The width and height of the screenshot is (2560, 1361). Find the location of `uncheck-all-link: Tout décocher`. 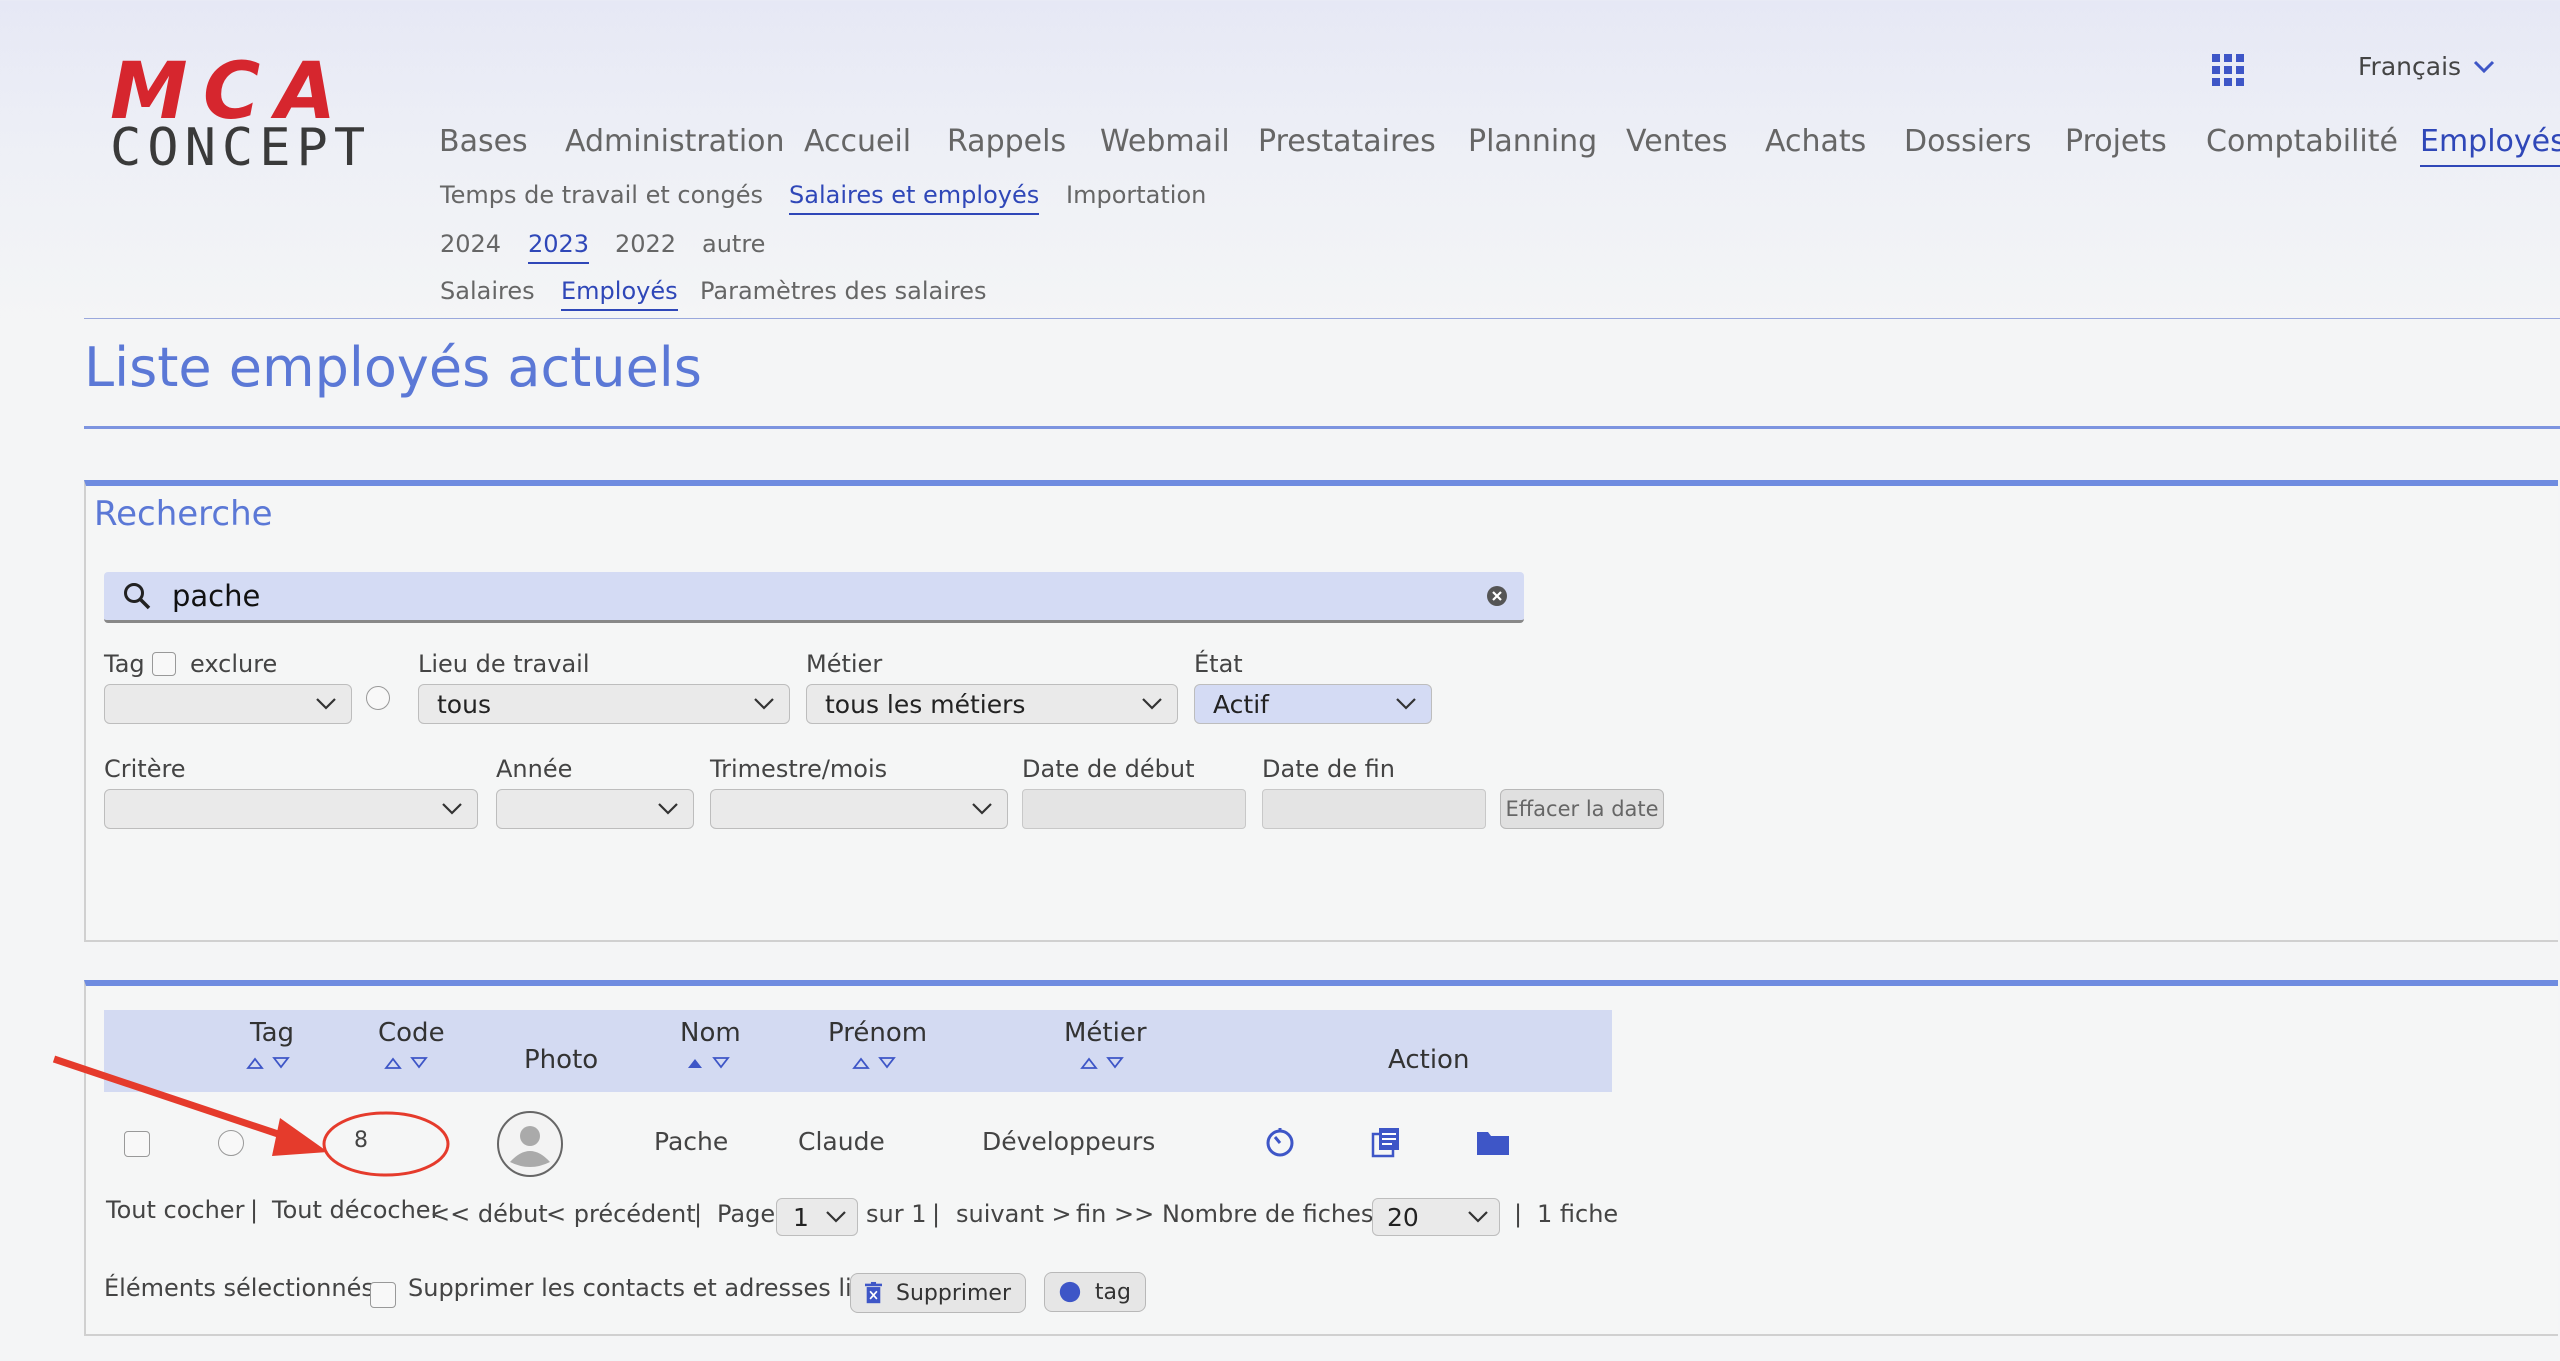

uncheck-all-link: Tout décocher is located at coordinates (356, 1210).